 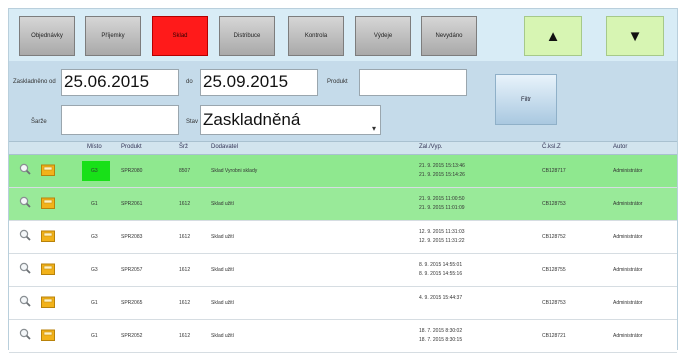 What do you see at coordinates (554, 171) in the screenshot?
I see `cell-document: CB128717` at bounding box center [554, 171].